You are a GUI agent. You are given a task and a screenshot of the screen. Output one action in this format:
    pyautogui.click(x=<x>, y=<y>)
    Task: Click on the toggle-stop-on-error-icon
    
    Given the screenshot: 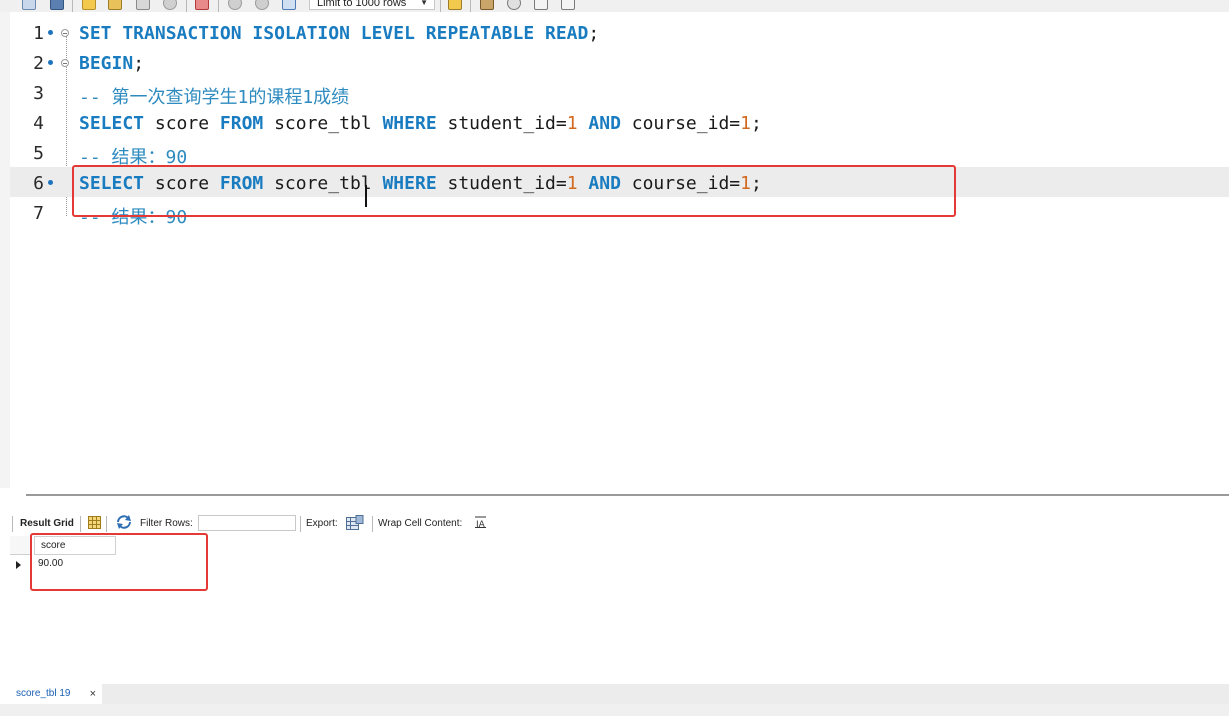 What is the action you would take?
    pyautogui.click(x=202, y=5)
    